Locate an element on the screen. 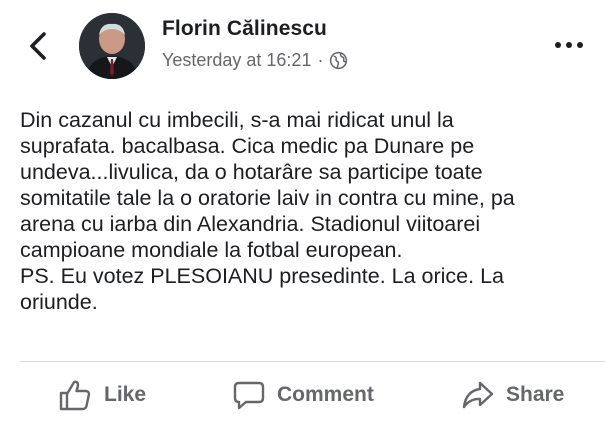 The image size is (605, 426). chevron-left-icon is located at coordinates (38, 46).